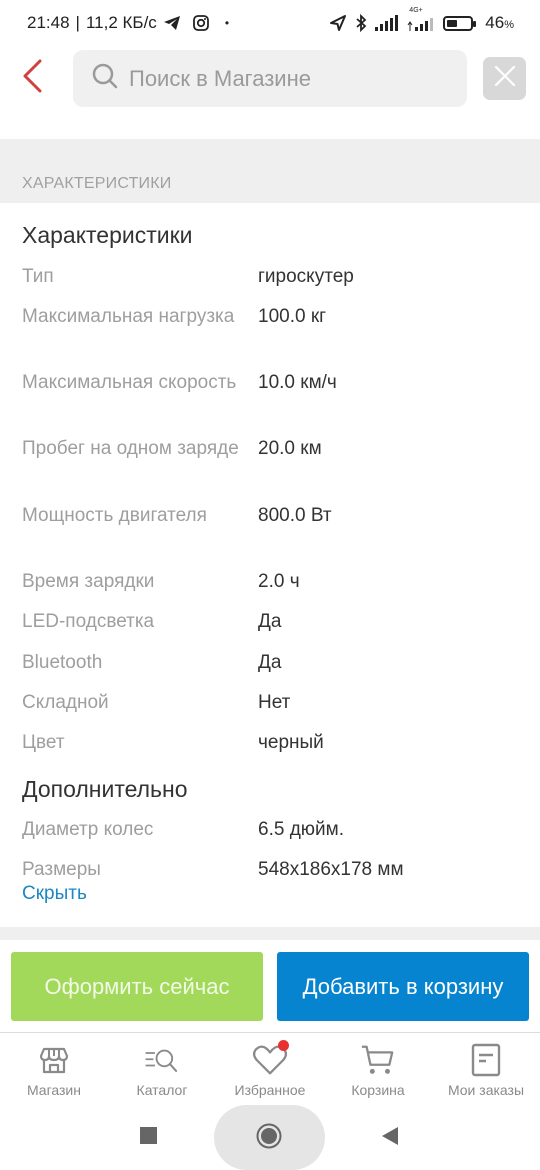 The height and width of the screenshot is (1170, 540). What do you see at coordinates (331, 869) in the screenshot?
I see `spec-value: 548x186x178 мм` at bounding box center [331, 869].